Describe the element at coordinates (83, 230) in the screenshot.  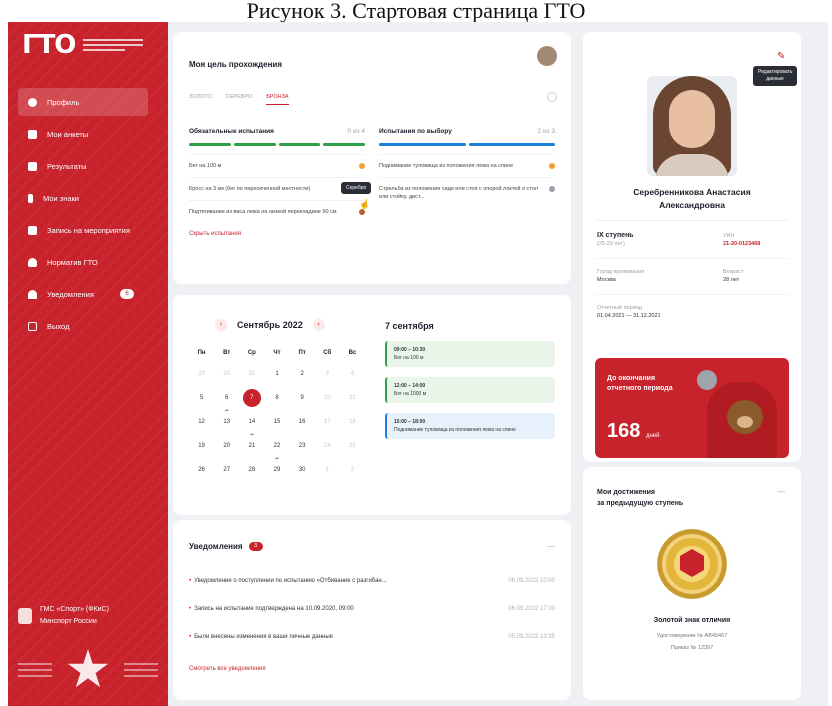
I see `sidebar-item-events: Запись на мероприятия` at that location.